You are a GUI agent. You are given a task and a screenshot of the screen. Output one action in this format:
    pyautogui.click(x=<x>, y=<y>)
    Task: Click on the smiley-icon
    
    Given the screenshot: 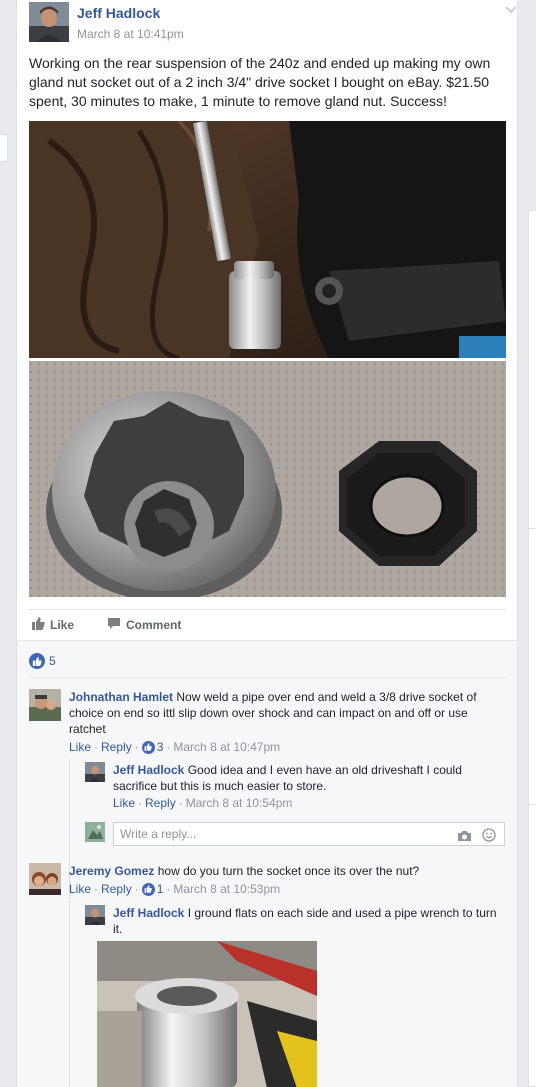 What is the action you would take?
    pyautogui.click(x=489, y=838)
    